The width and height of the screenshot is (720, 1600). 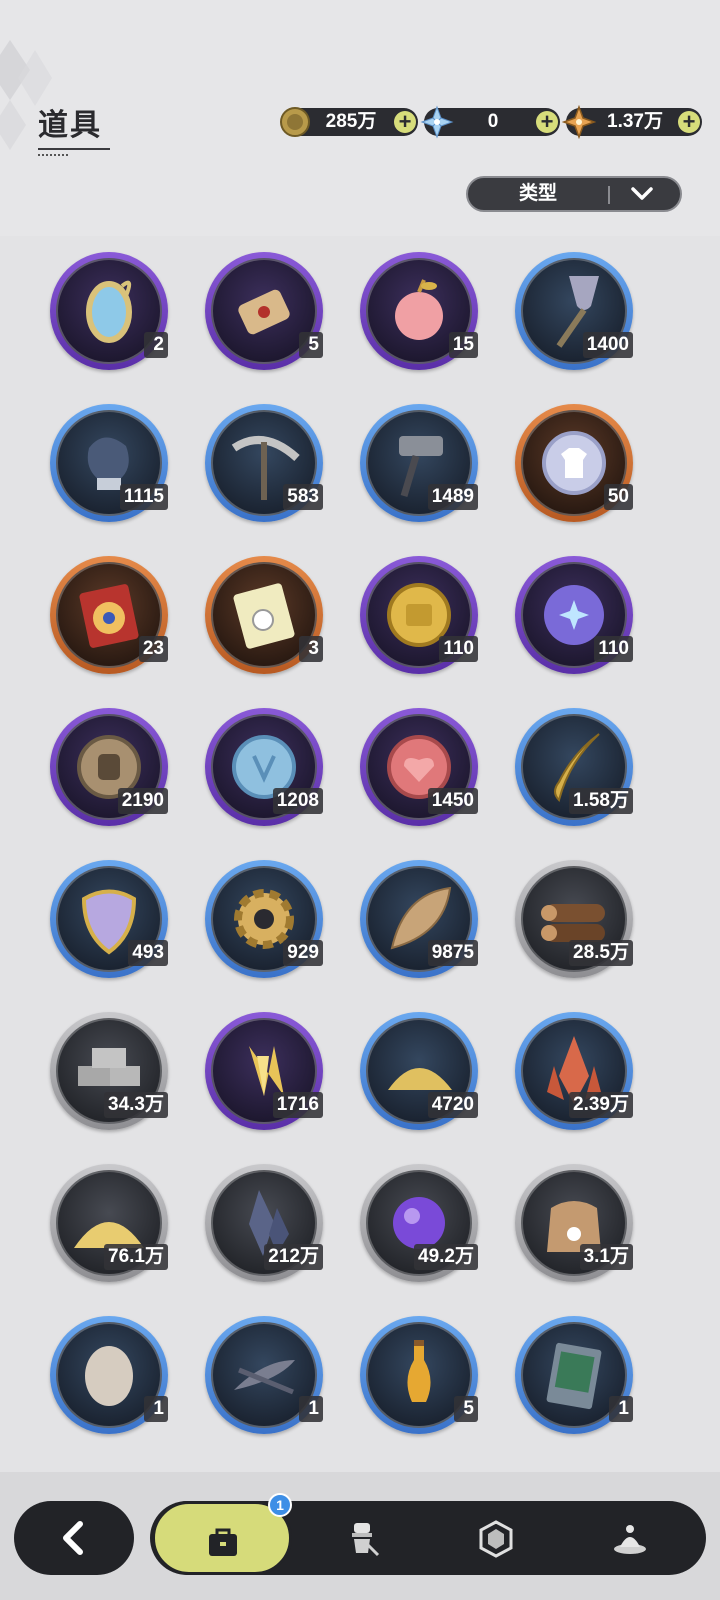 What do you see at coordinates (601, 953) in the screenshot?
I see `item-count: 28.5万` at bounding box center [601, 953].